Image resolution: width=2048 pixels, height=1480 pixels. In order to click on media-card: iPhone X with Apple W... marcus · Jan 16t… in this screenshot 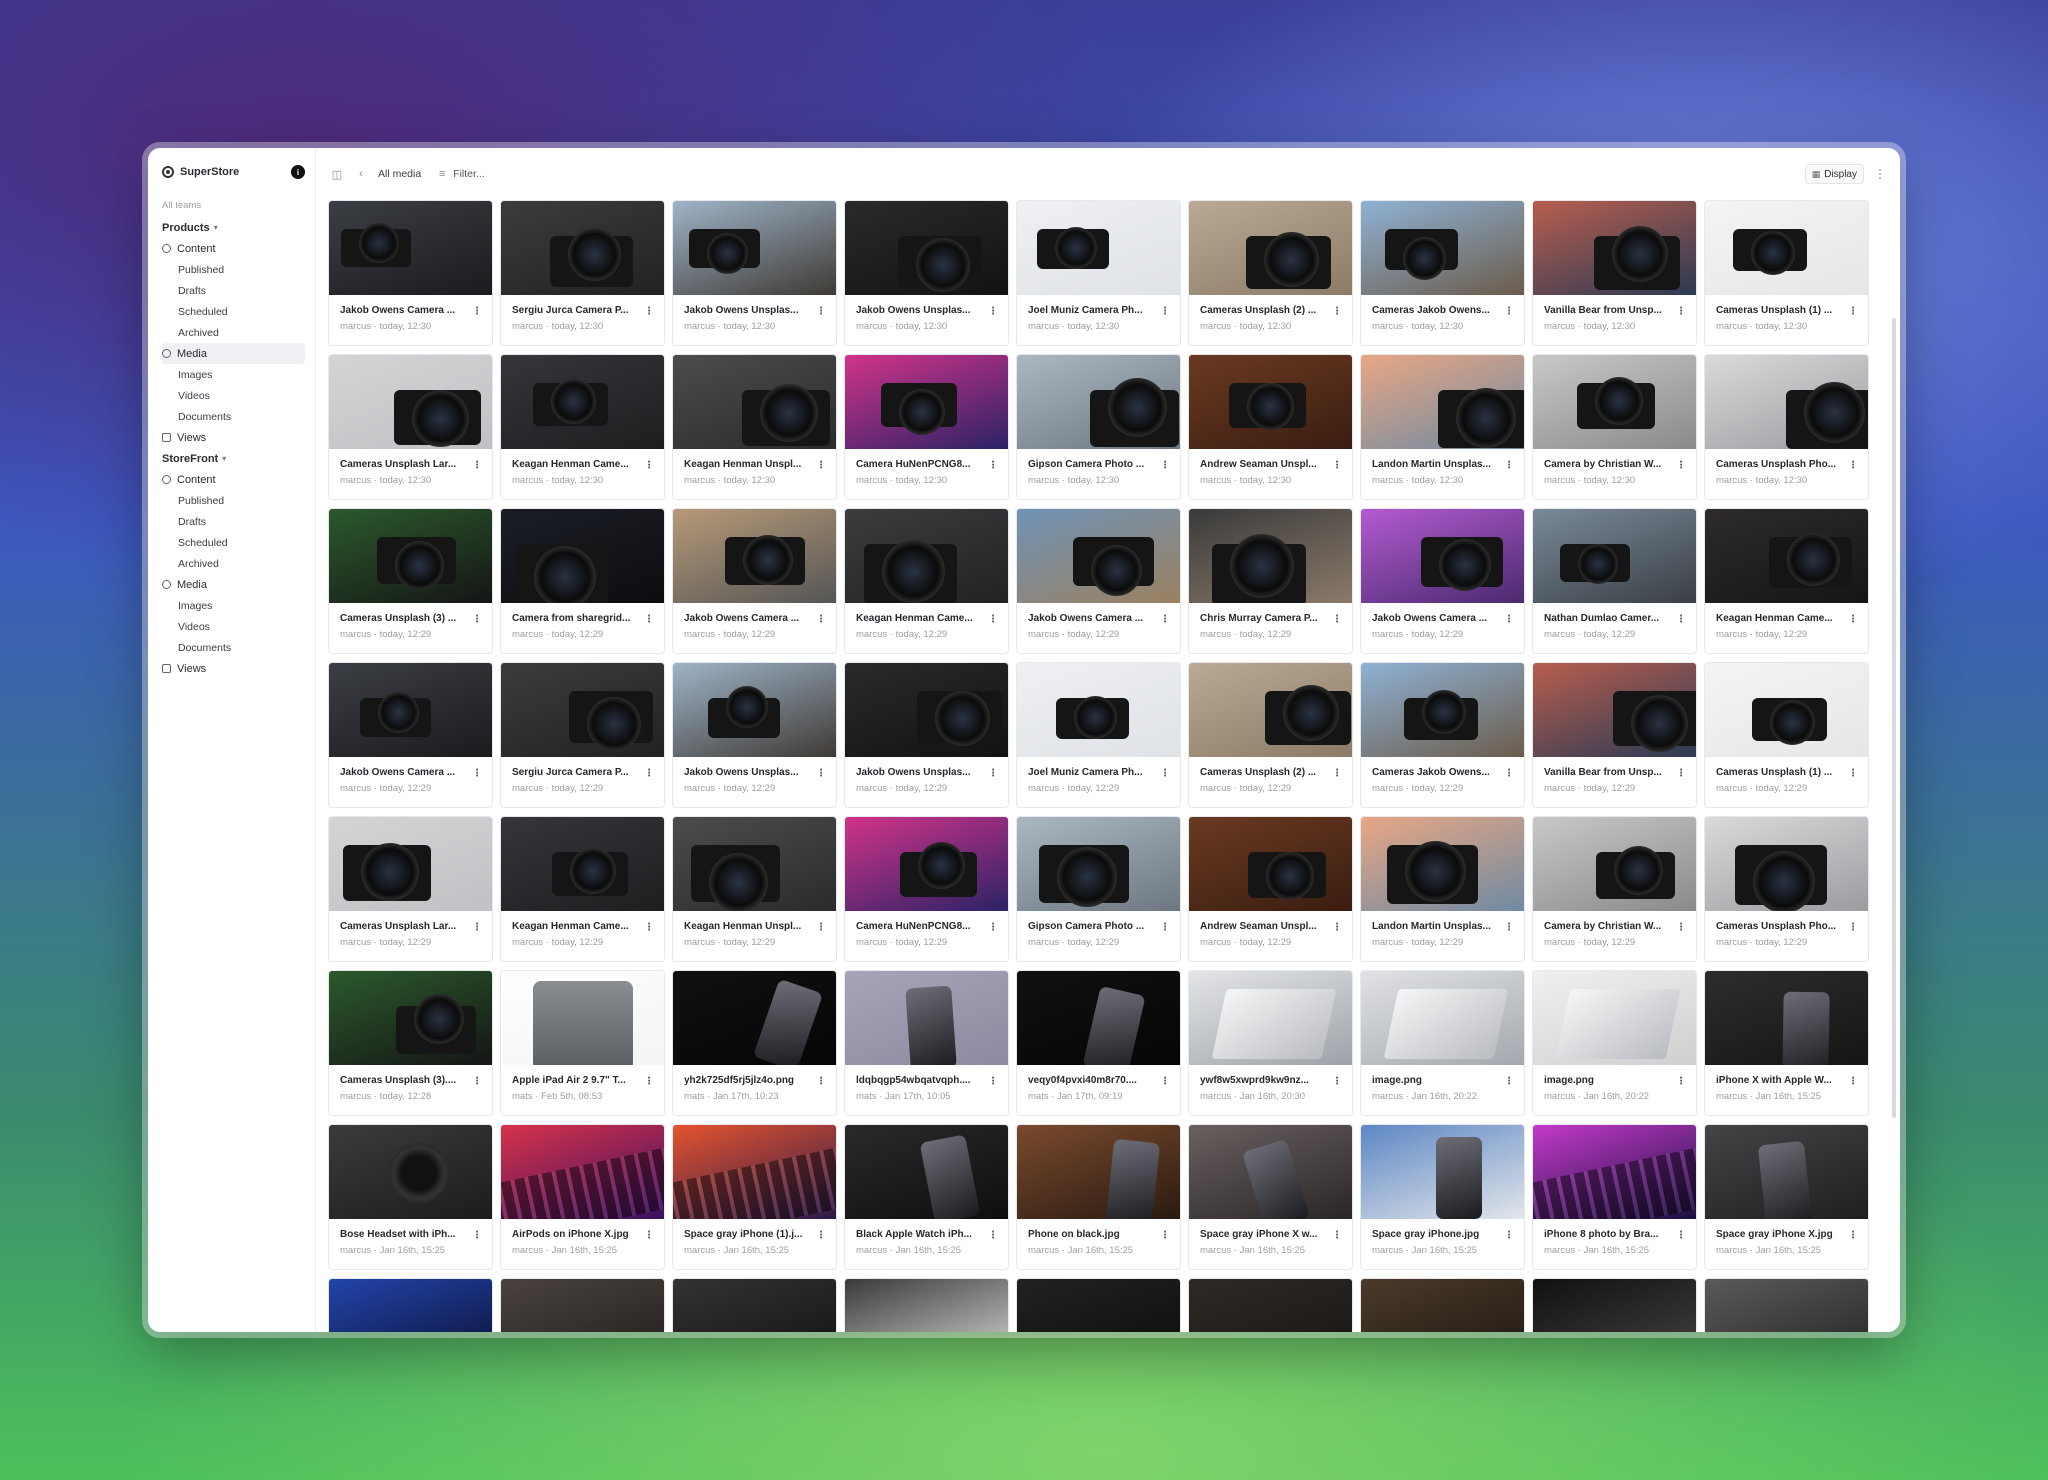, I will do `click(1786, 1043)`.